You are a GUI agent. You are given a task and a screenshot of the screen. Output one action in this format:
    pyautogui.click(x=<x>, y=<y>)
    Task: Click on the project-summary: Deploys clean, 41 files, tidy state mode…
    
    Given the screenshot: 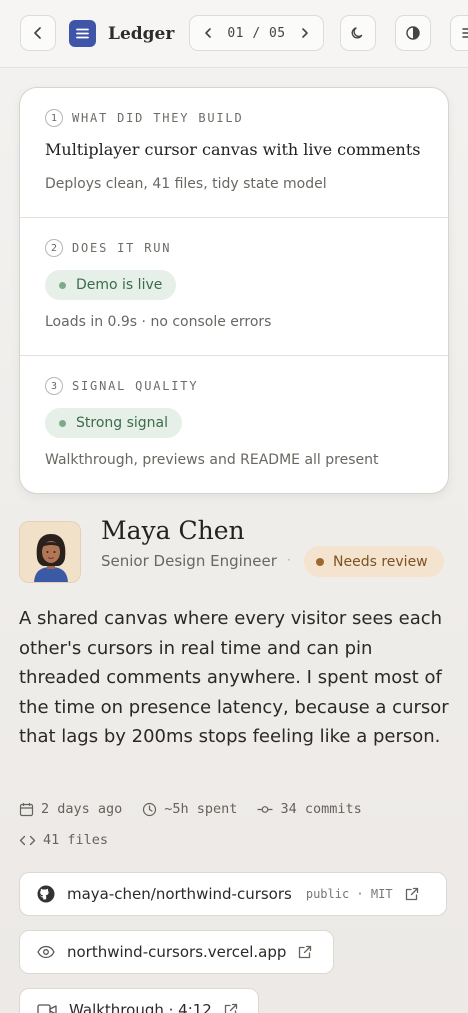 What is the action you would take?
    pyautogui.click(x=186, y=184)
    